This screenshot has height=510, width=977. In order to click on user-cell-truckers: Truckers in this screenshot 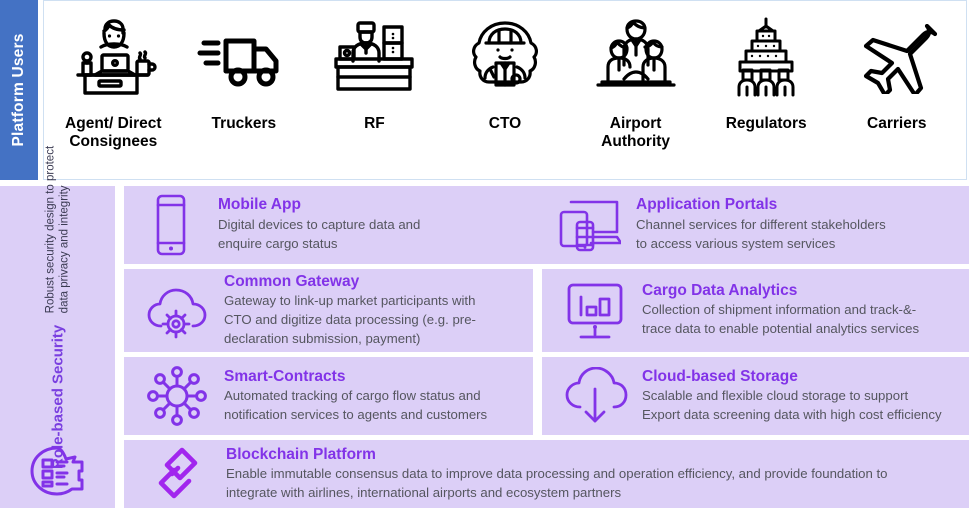, I will do `click(244, 91)`.